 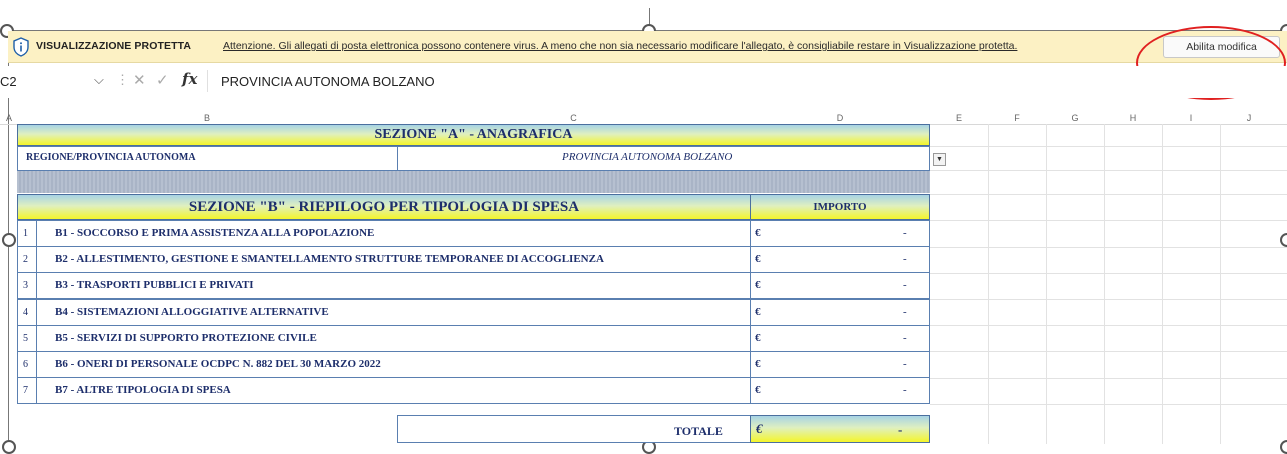 I want to click on total-currency: €, so click(x=759, y=428).